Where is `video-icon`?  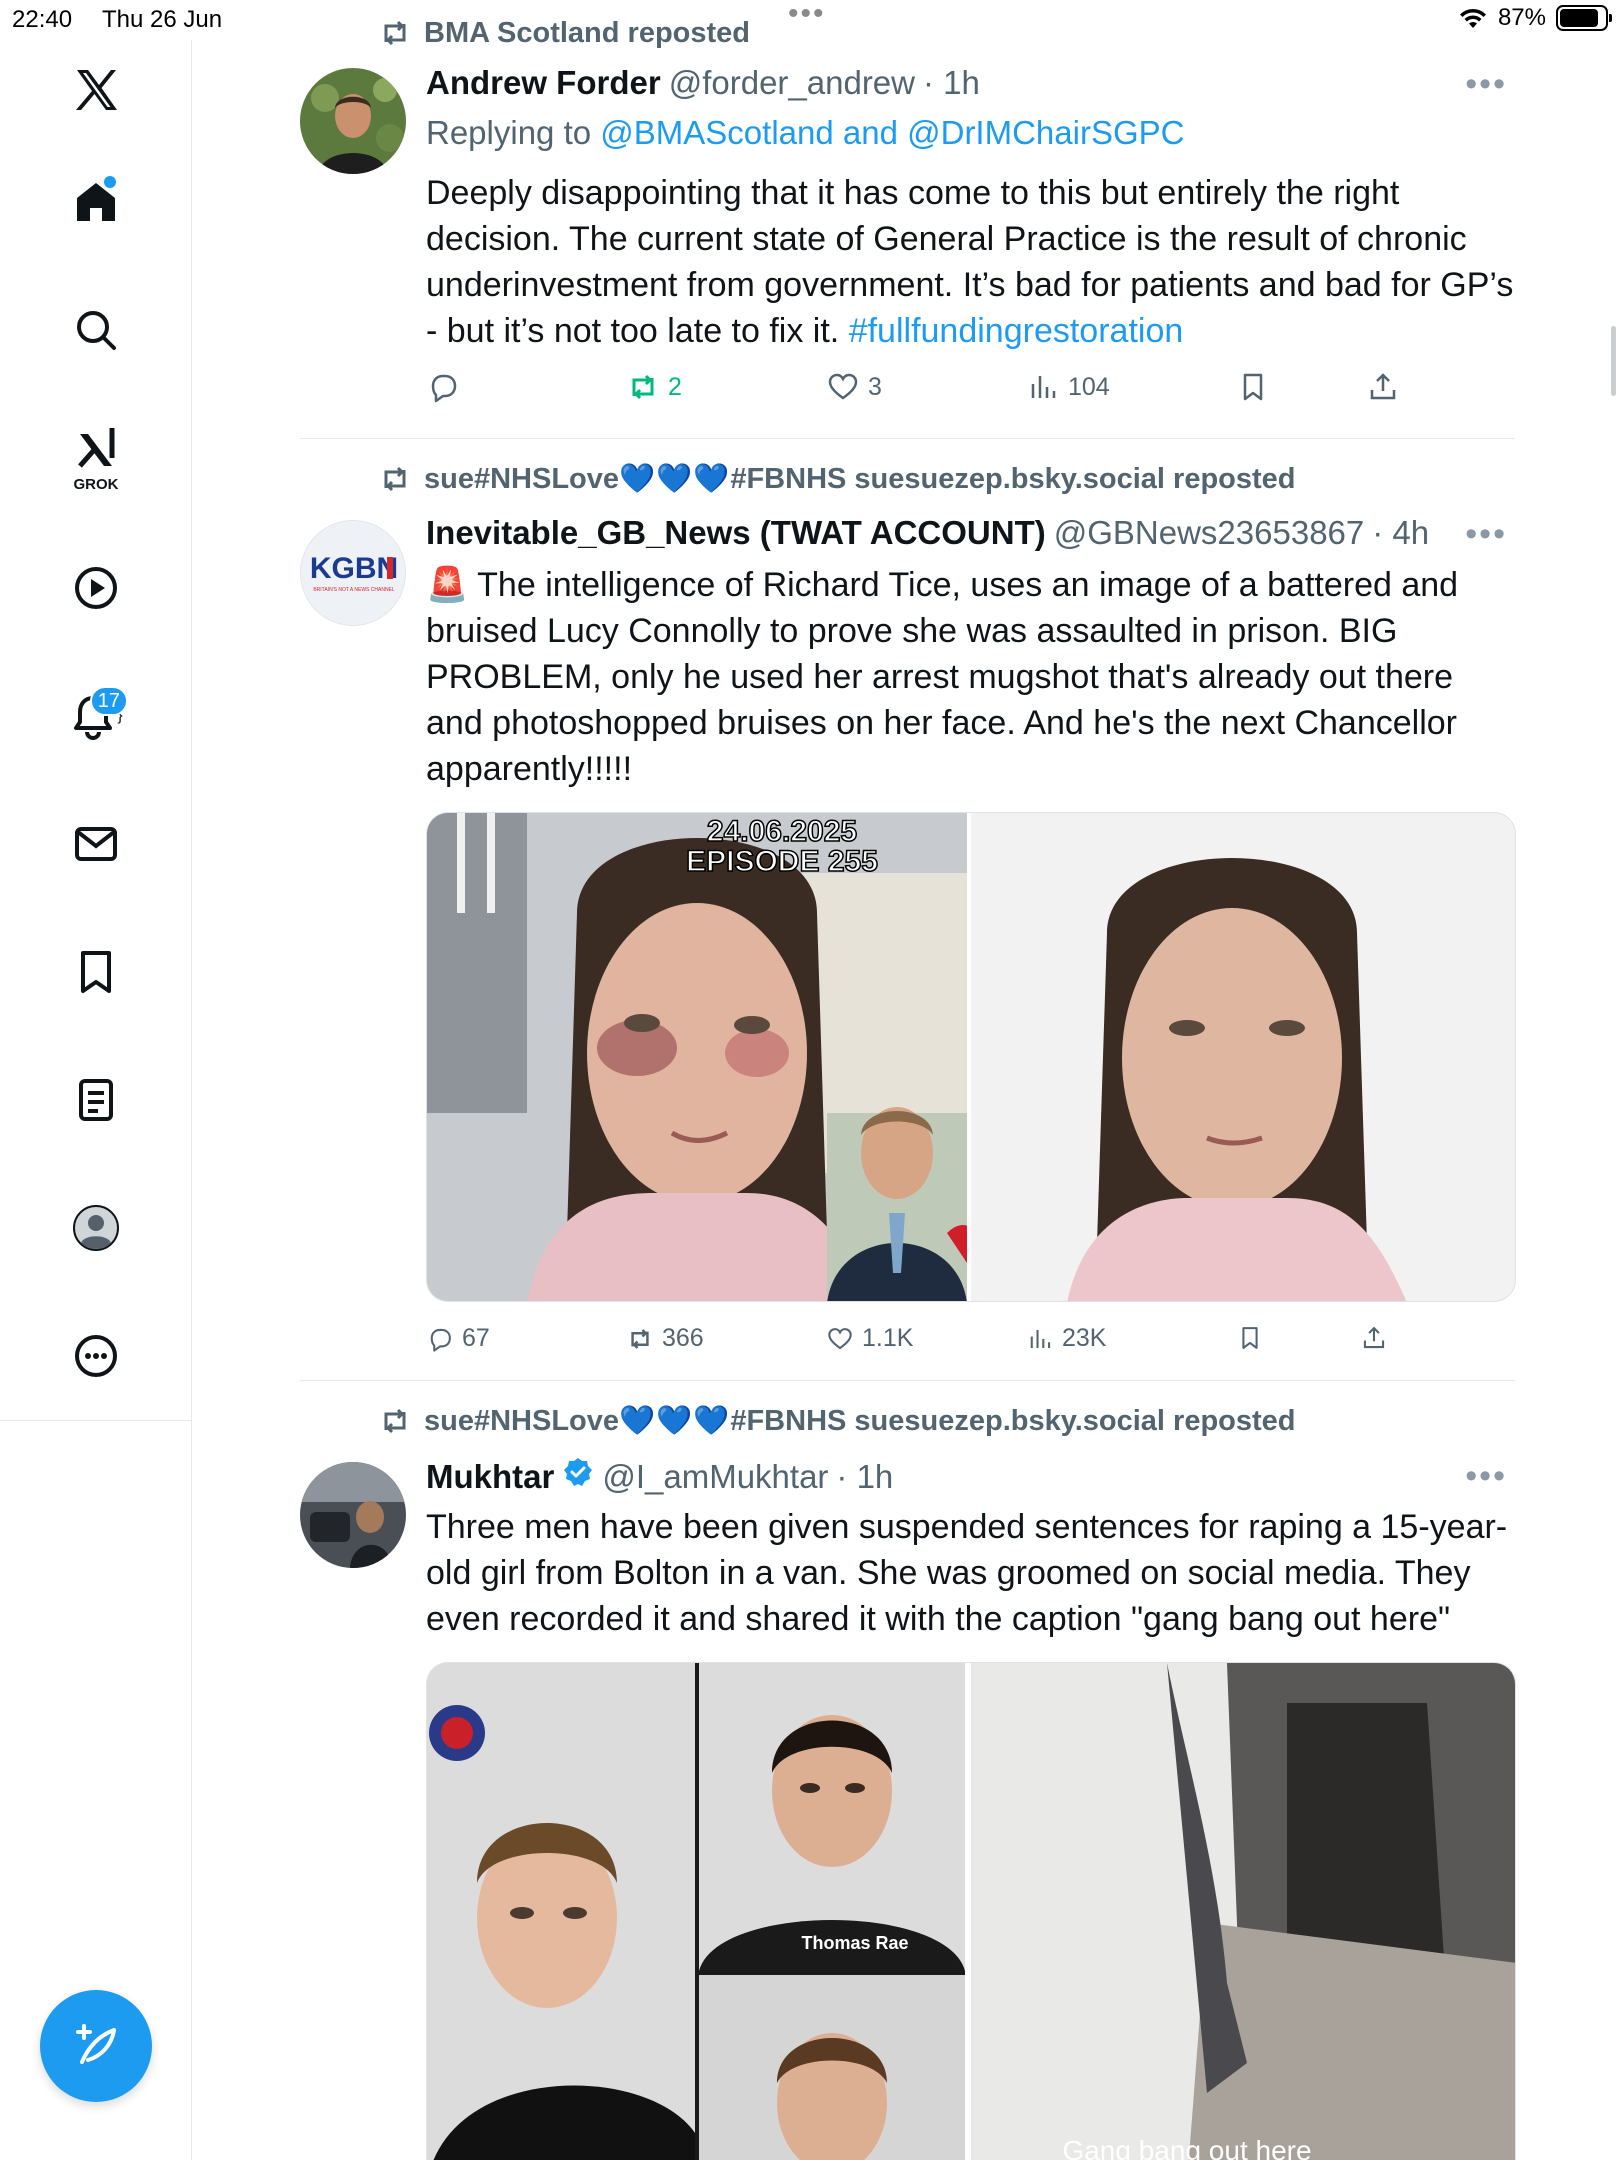
video-icon is located at coordinates (96, 588).